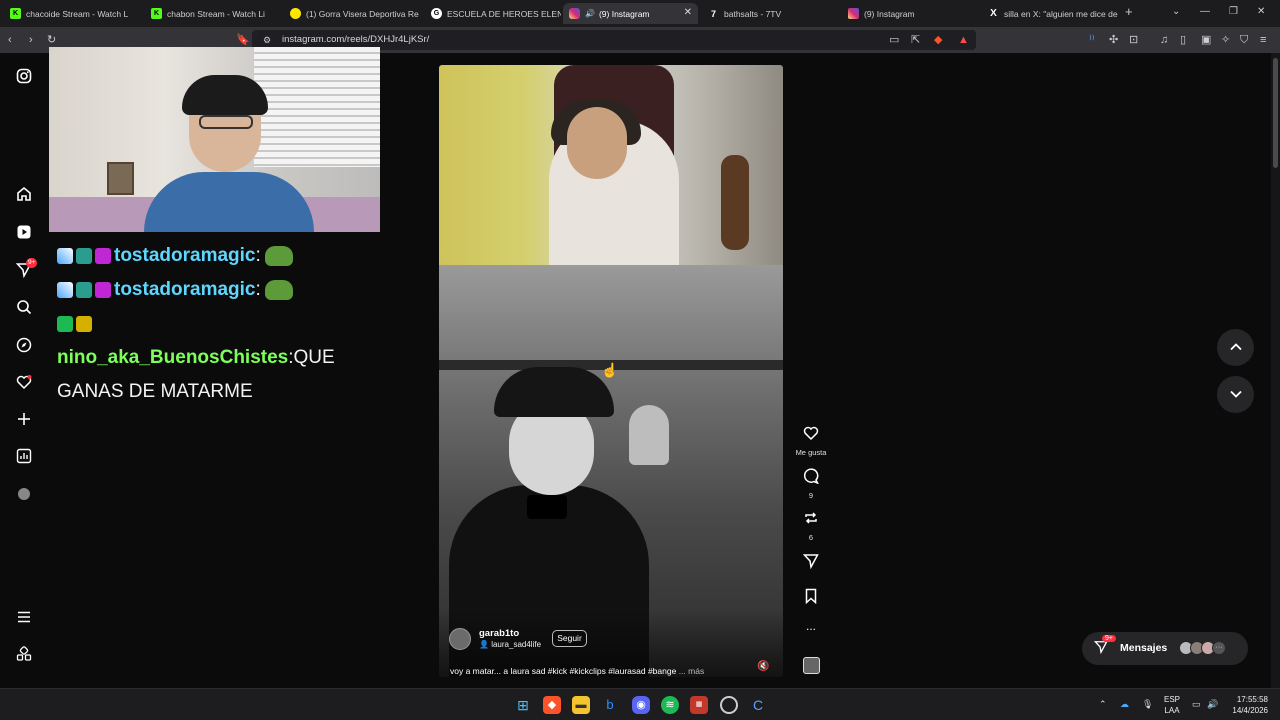 The height and width of the screenshot is (720, 1280). I want to click on brave-taskbar-icon: ◆, so click(552, 705).